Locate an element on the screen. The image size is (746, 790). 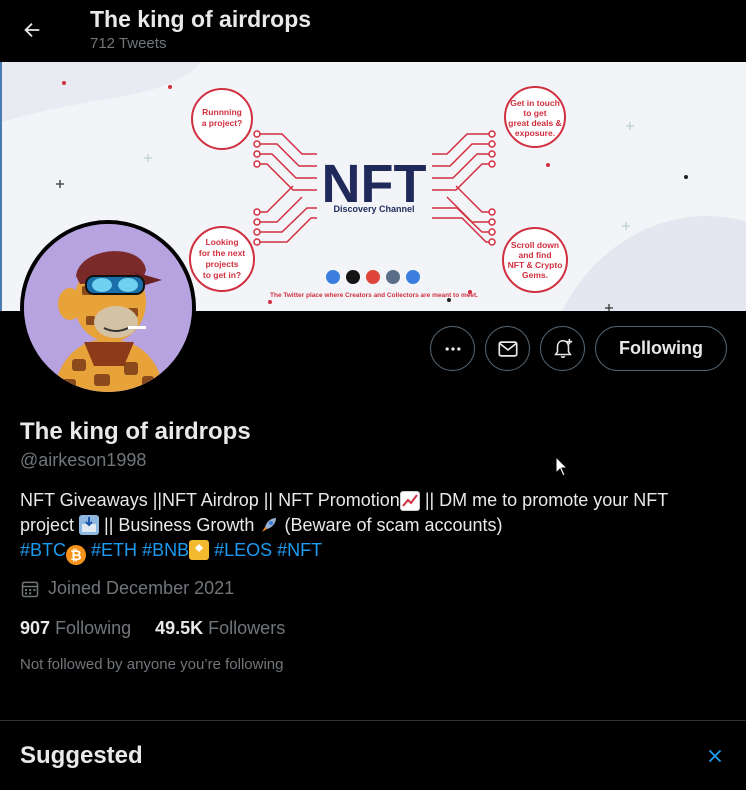
bubble-text: exposure. is located at coordinates (535, 133).